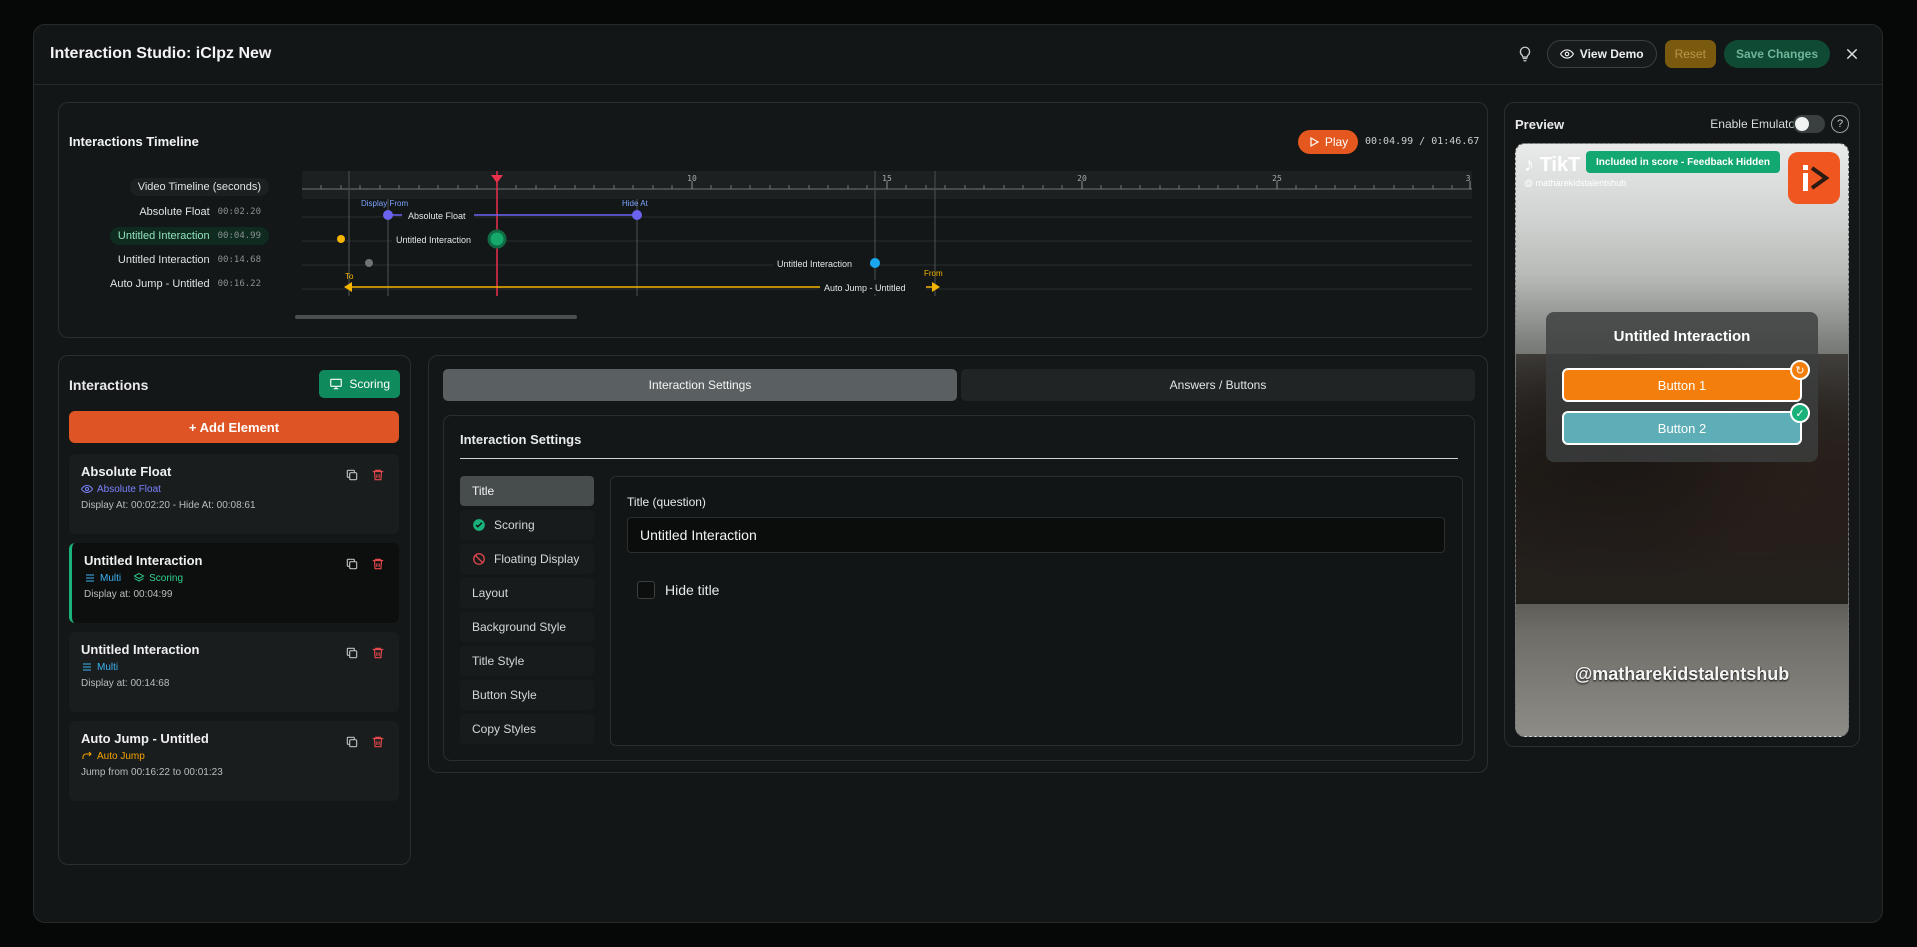  Describe the element at coordinates (121, 489) in the screenshot. I see `card-tag: Absolute Float` at that location.